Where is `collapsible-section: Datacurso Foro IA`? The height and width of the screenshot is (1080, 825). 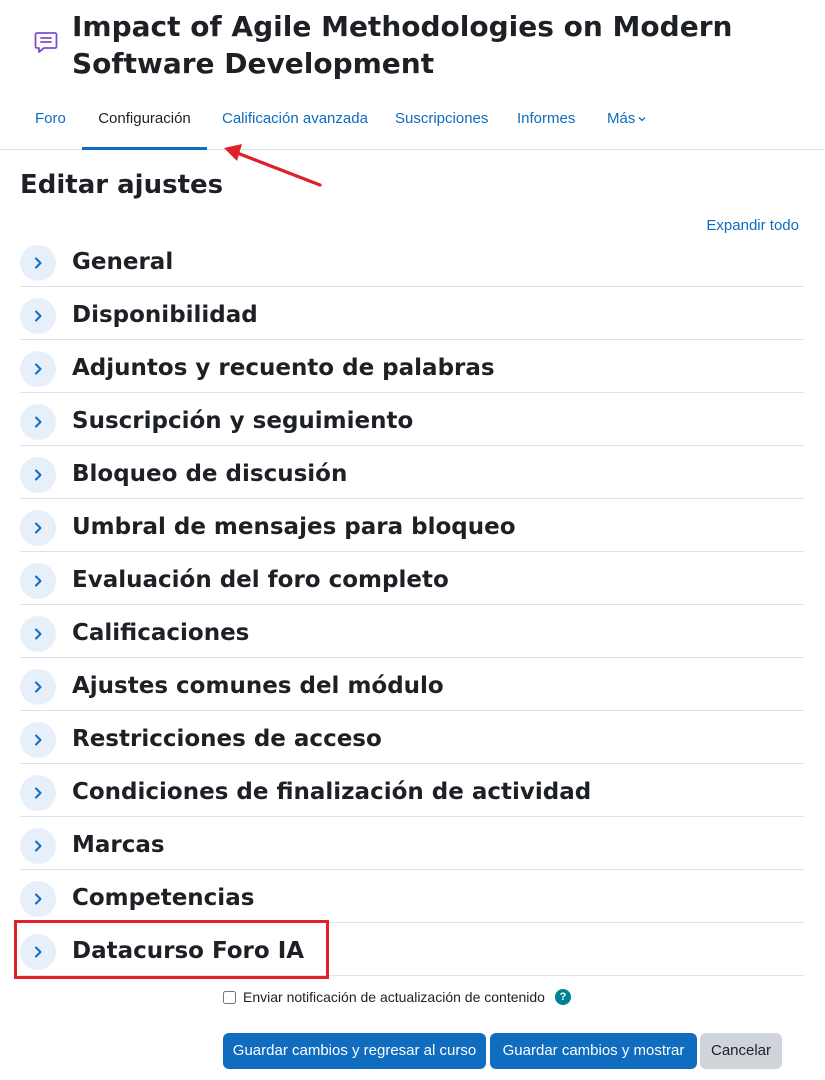 collapsible-section: Datacurso Foro IA is located at coordinates (412, 949).